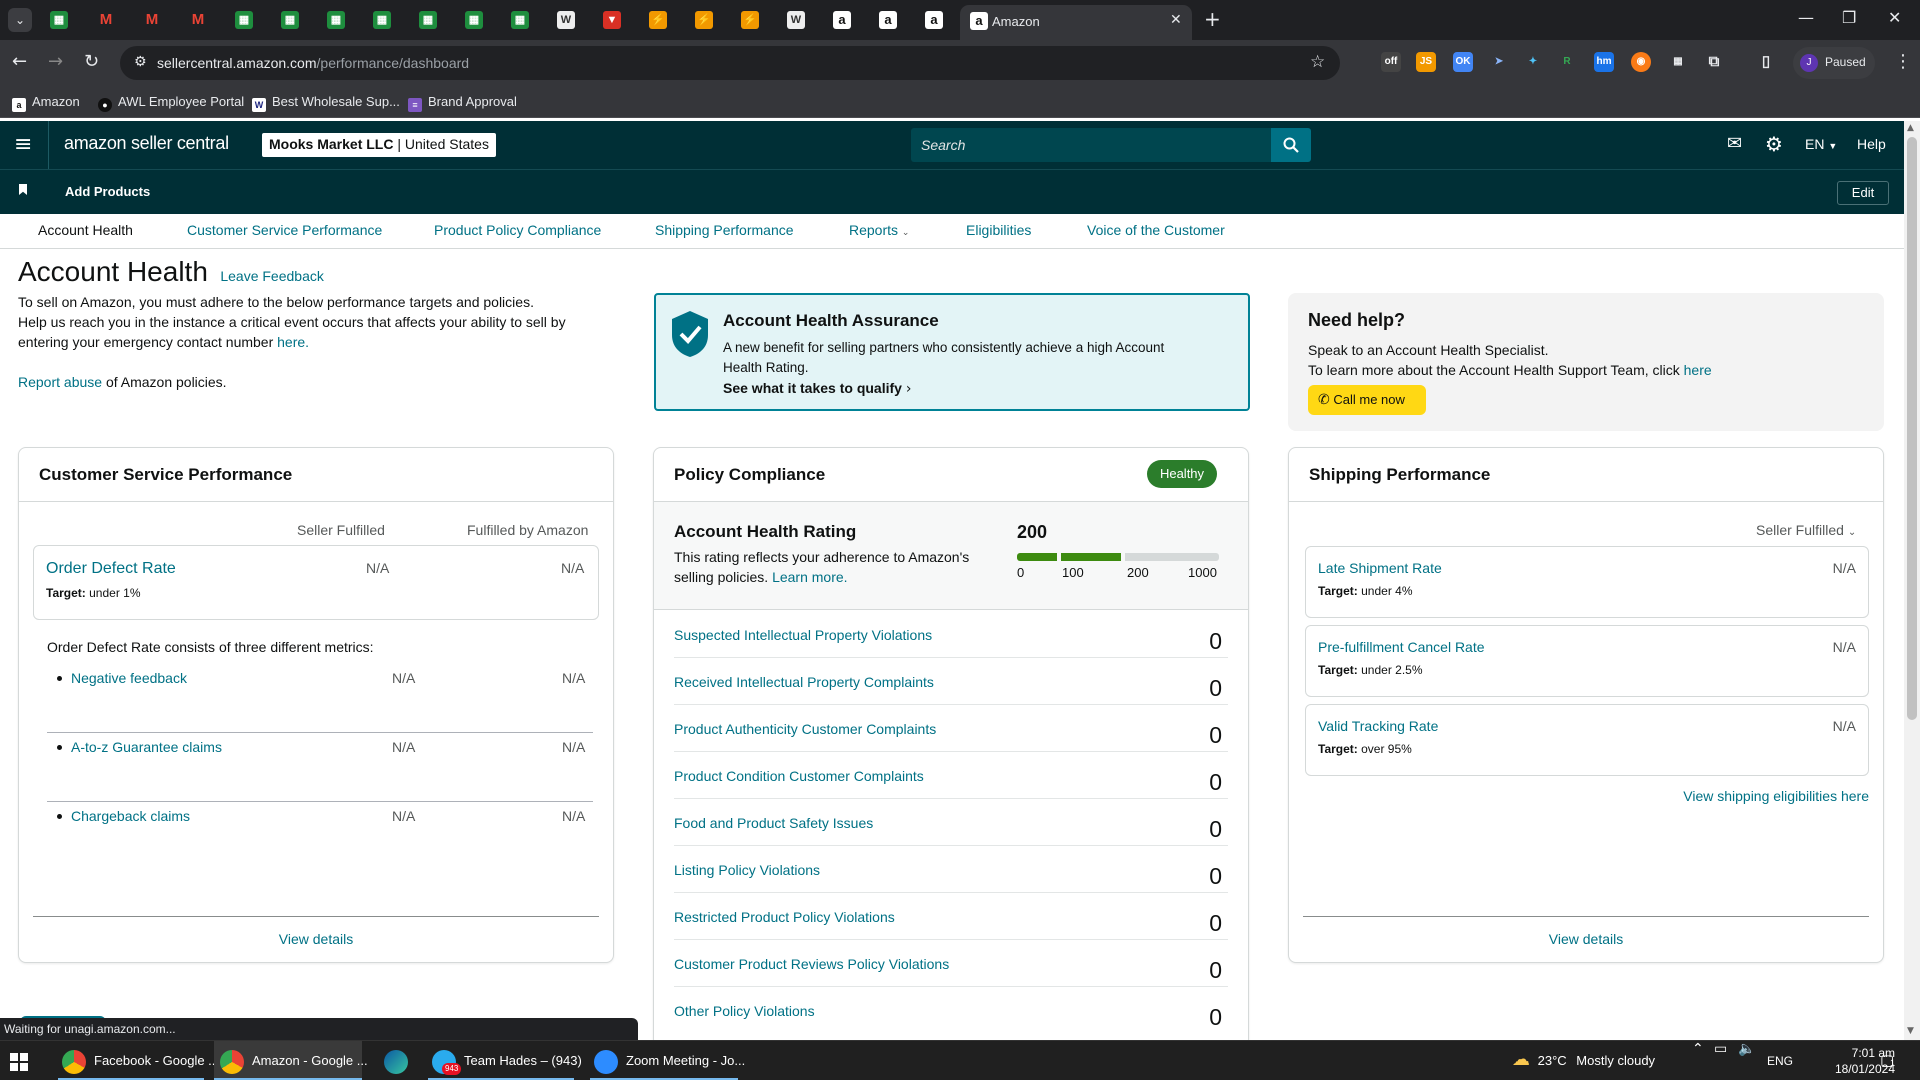 The image size is (1920, 1080). I want to click on network-icon: ▭, so click(1720, 1060).